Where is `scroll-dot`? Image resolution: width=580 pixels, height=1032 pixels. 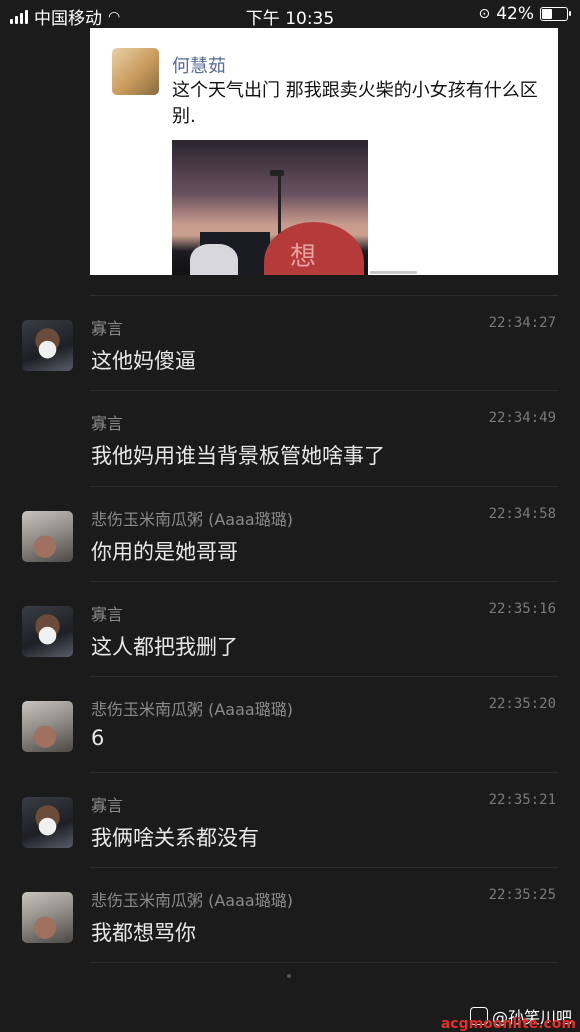
scroll-dot is located at coordinates (289, 976).